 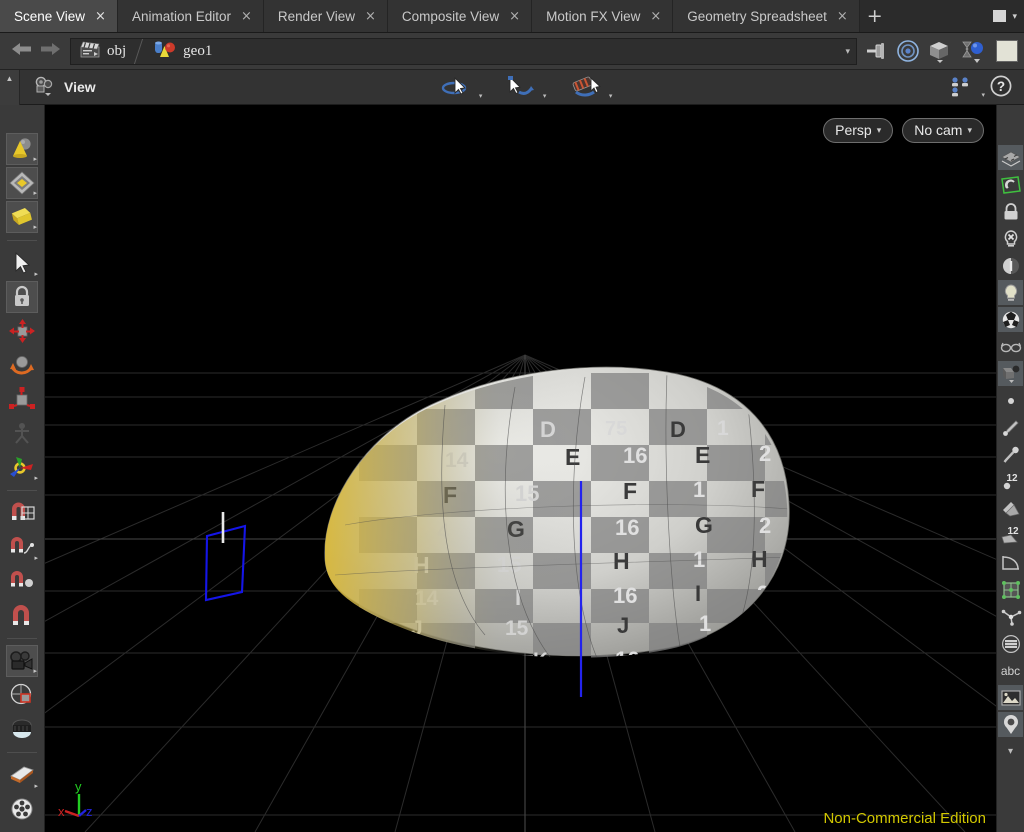 What do you see at coordinates (22, 263) in the screenshot?
I see `select-arrow-tool: ▸` at bounding box center [22, 263].